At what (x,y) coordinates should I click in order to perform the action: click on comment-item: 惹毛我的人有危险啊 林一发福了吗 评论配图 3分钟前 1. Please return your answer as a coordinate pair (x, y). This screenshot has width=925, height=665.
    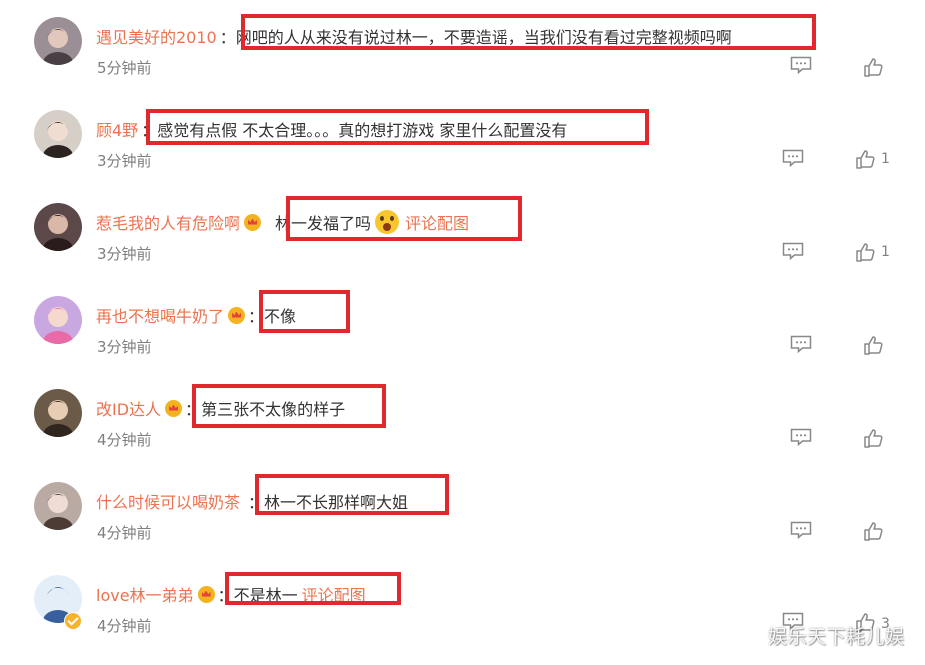
    Looking at the image, I should click on (462, 244).